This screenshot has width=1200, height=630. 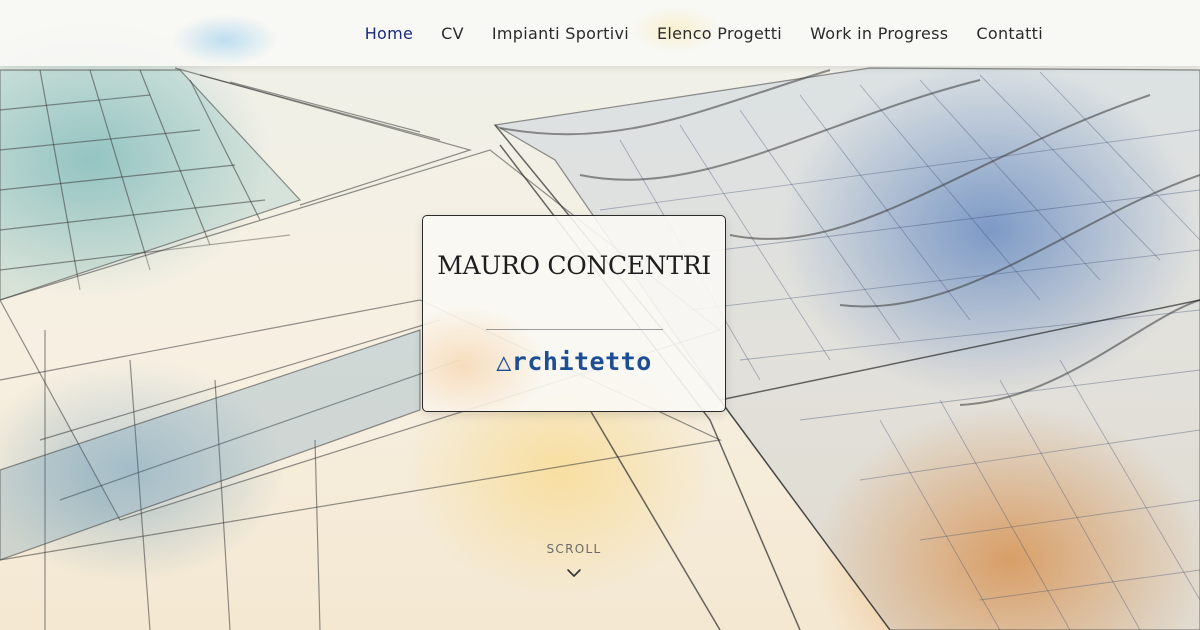 I want to click on nav-item-elenco-progetti: Elenco Progetti, so click(x=719, y=33).